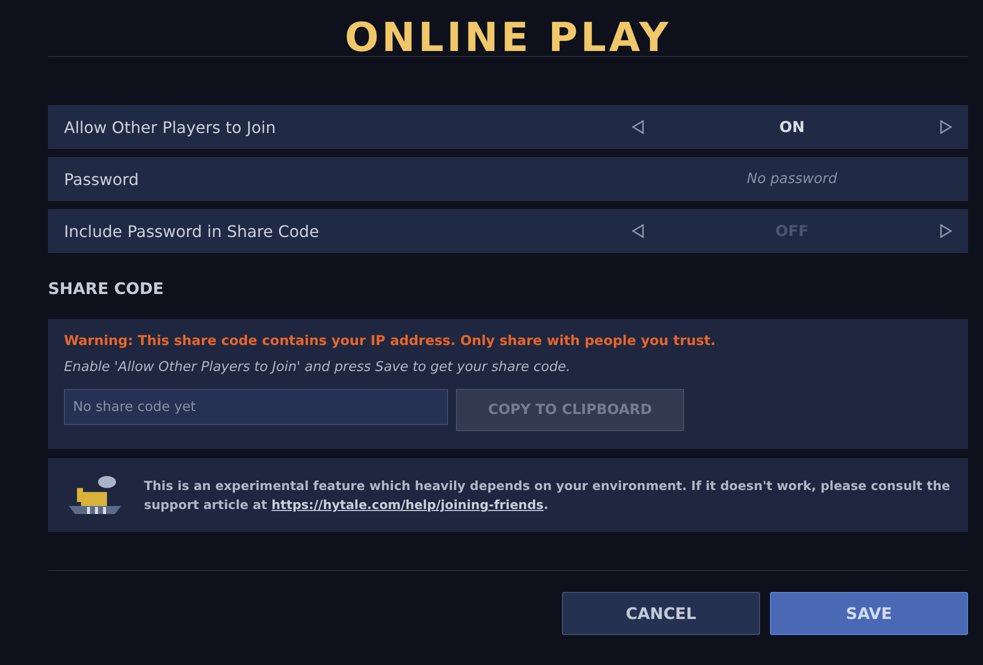  I want to click on section-heading: SHARE CODE, so click(106, 289).